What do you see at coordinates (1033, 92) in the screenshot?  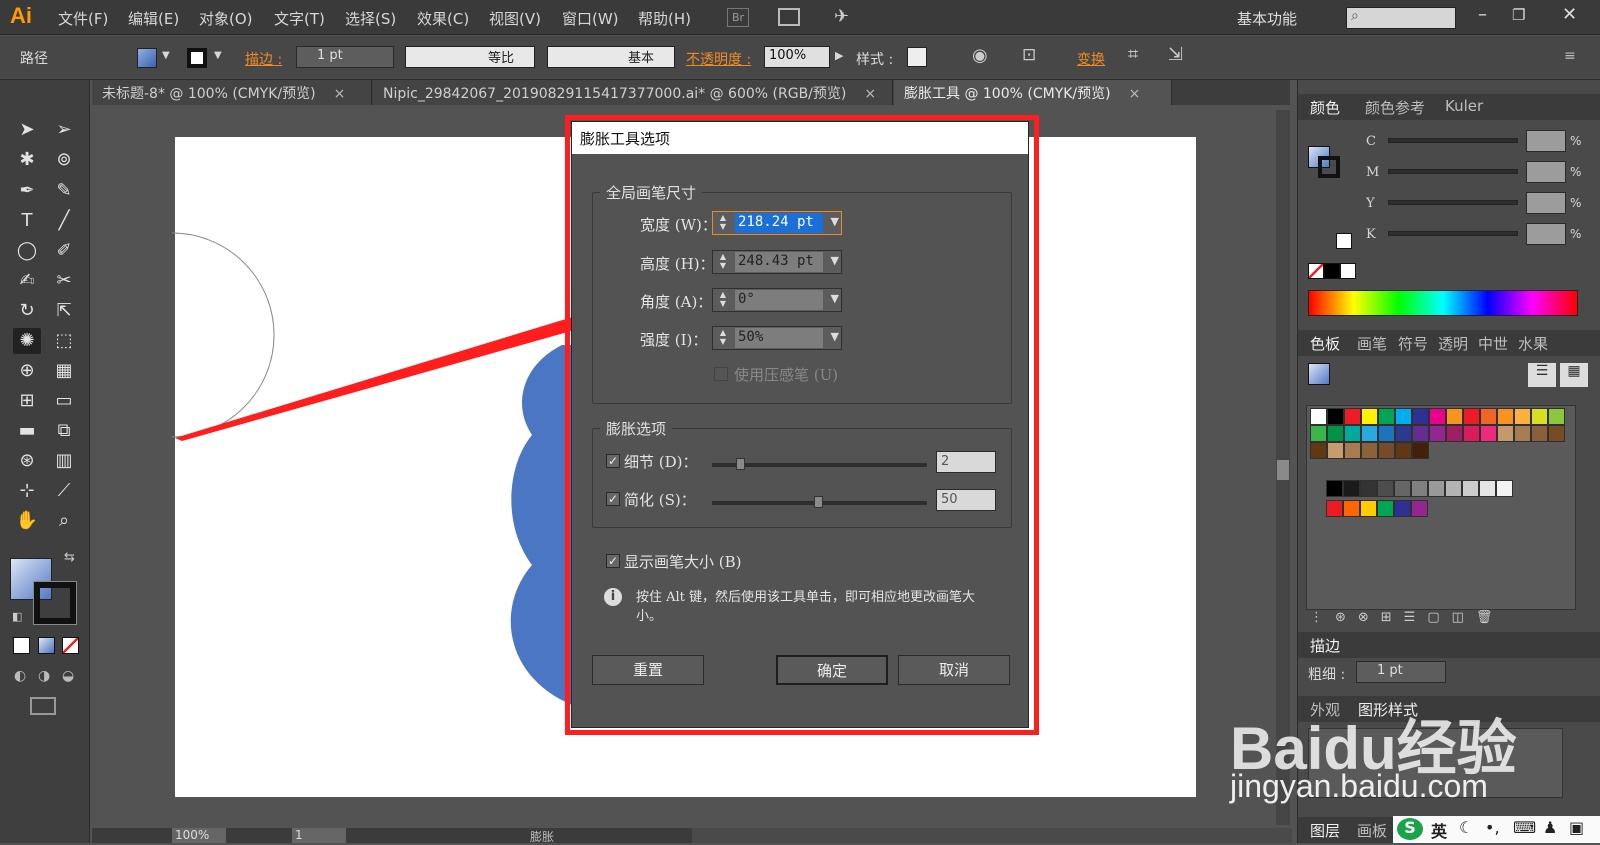 I see `tab-bloat-tool: 膨胀工具 @ 100% (CMYK/预览) ×` at bounding box center [1033, 92].